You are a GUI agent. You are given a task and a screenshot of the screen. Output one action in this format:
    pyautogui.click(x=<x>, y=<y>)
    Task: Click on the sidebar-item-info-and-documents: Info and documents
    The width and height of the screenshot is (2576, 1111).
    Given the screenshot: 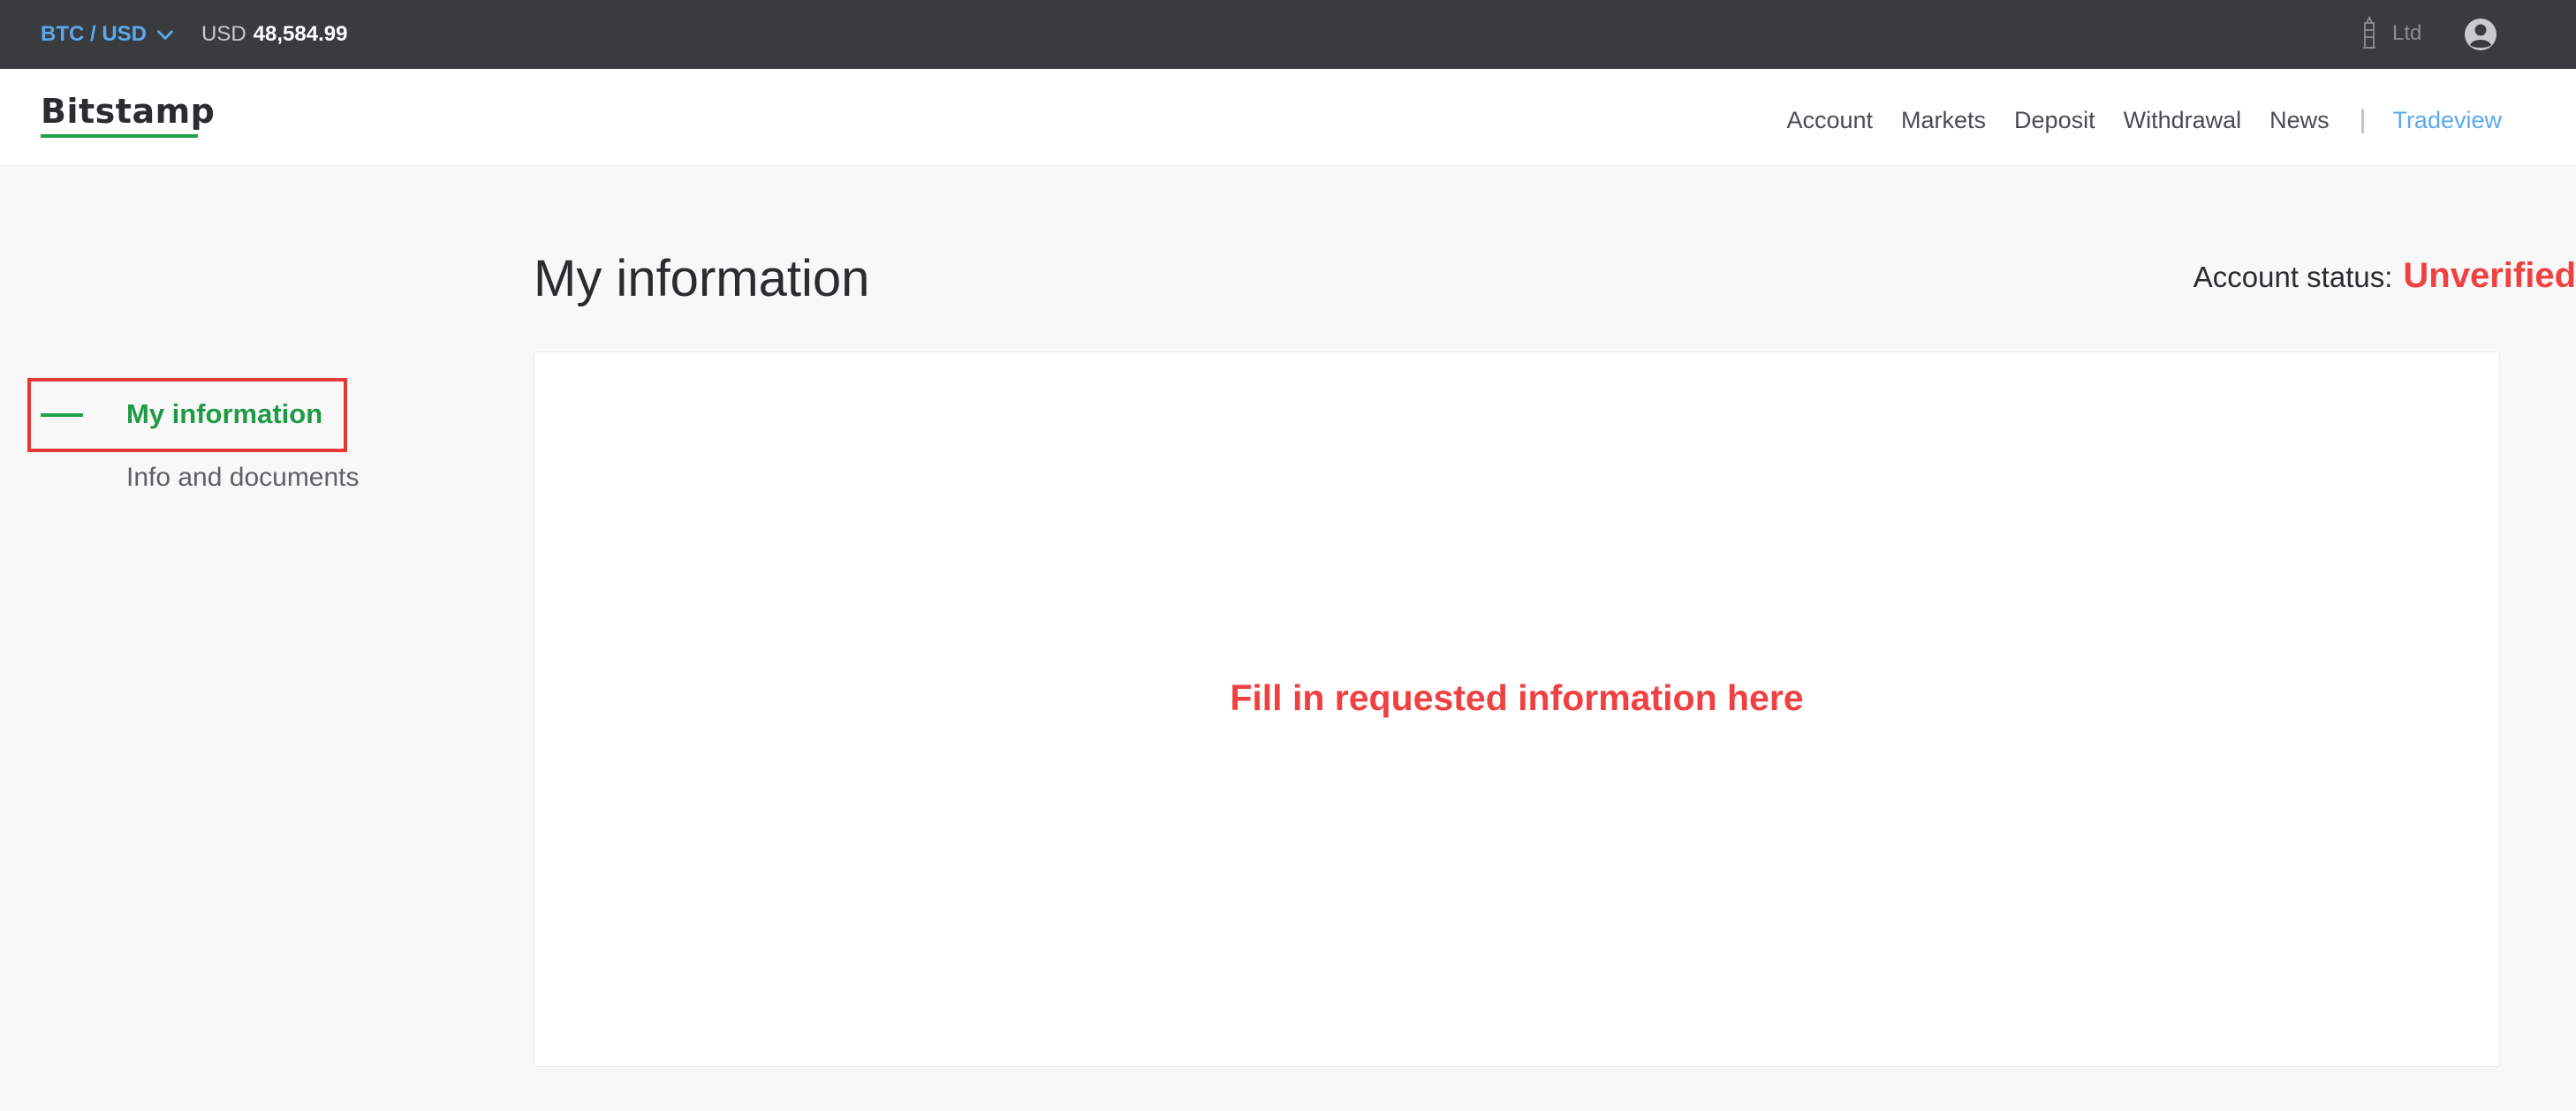 What is the action you would take?
    pyautogui.click(x=243, y=478)
    